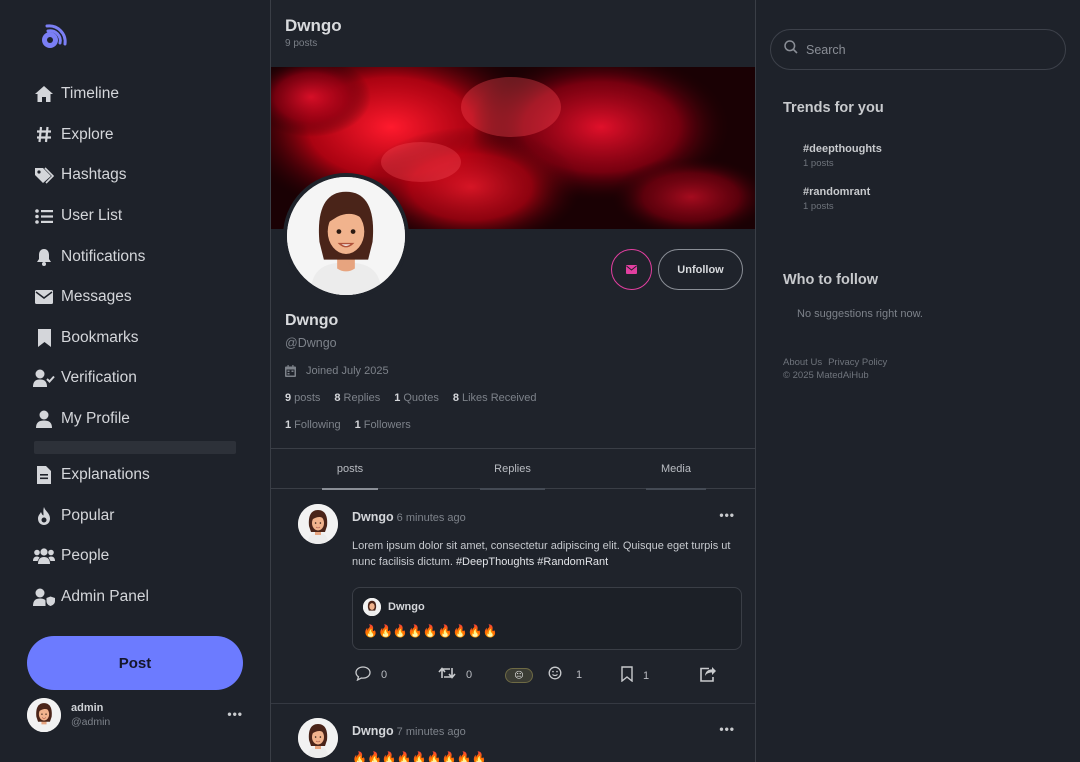 Image resolution: width=1080 pixels, height=762 pixels. What do you see at coordinates (833, 108) in the screenshot?
I see `trends-title: Trends for you` at bounding box center [833, 108].